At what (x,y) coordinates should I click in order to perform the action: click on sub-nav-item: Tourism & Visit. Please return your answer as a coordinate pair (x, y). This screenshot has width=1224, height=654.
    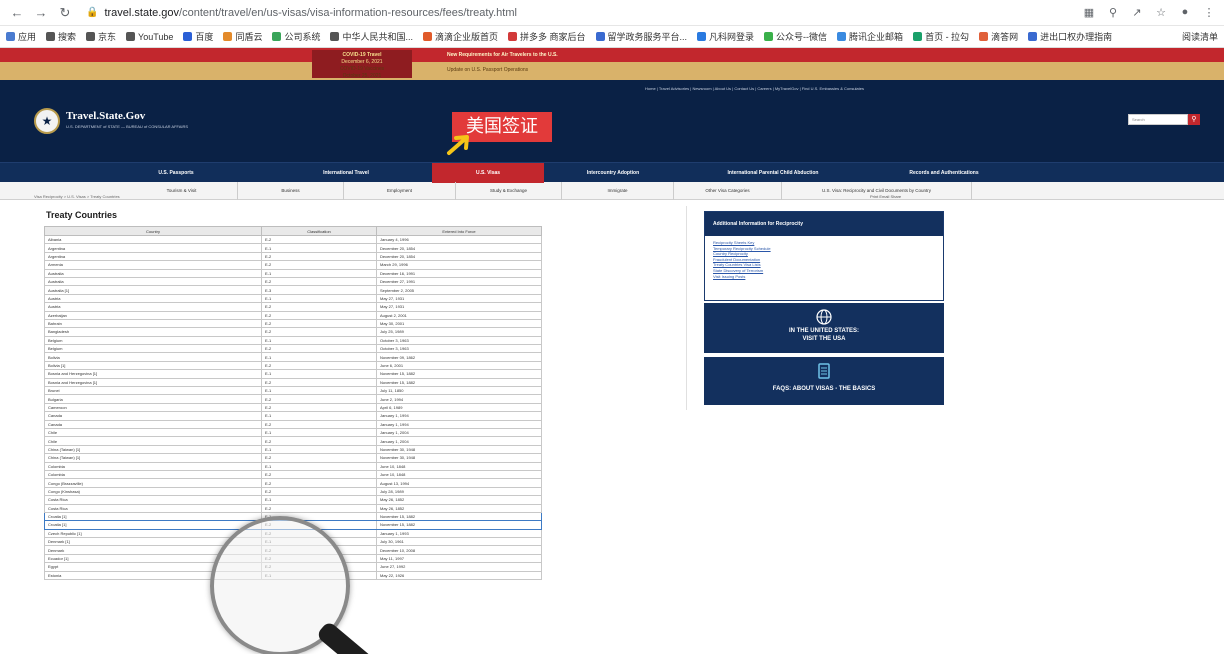
    Looking at the image, I should click on (182, 190).